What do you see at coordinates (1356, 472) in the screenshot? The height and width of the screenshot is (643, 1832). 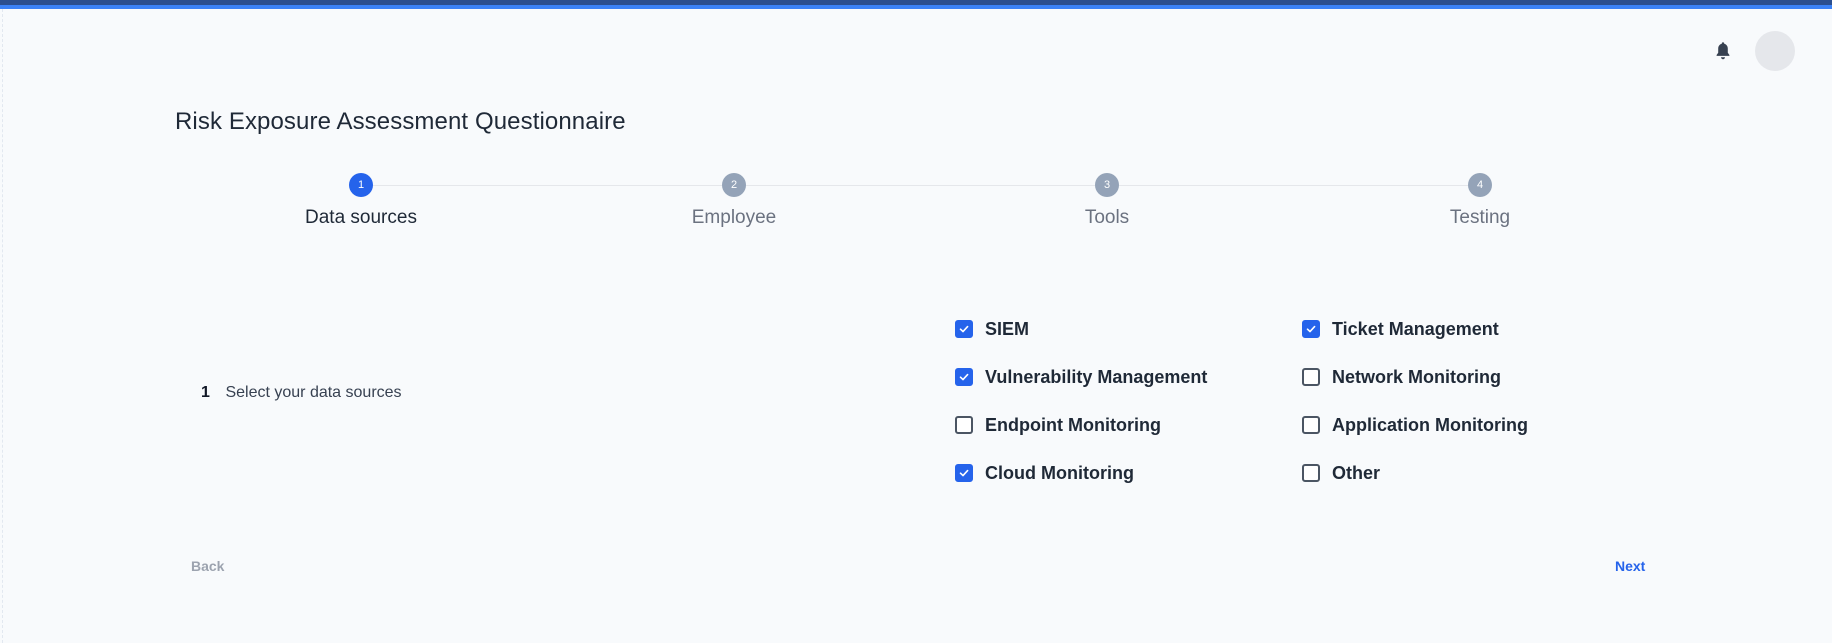 I see `option-label: Other` at bounding box center [1356, 472].